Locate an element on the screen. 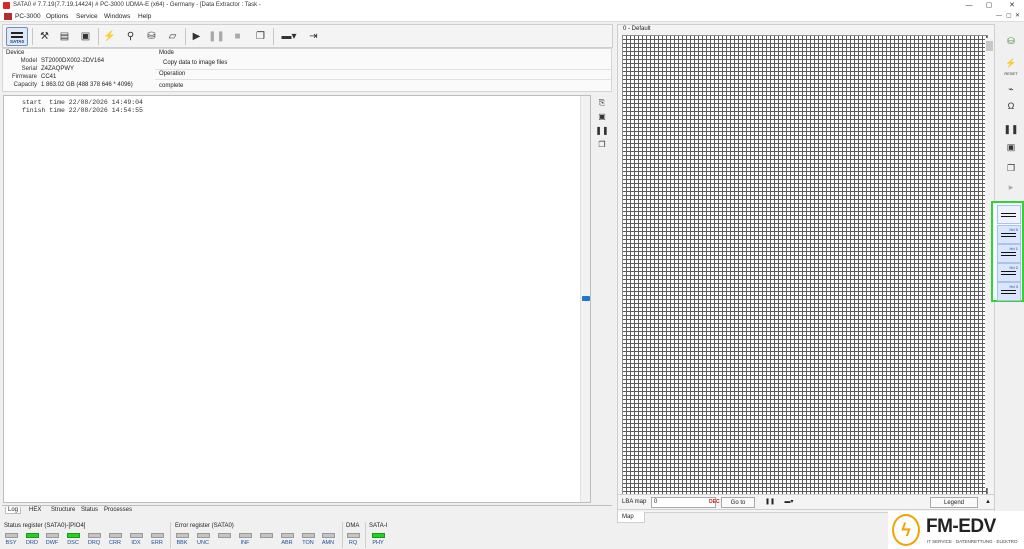  log-side-toolbar: ⎘ ▣ ❚❚ ❐ is located at coordinates (603, 125).